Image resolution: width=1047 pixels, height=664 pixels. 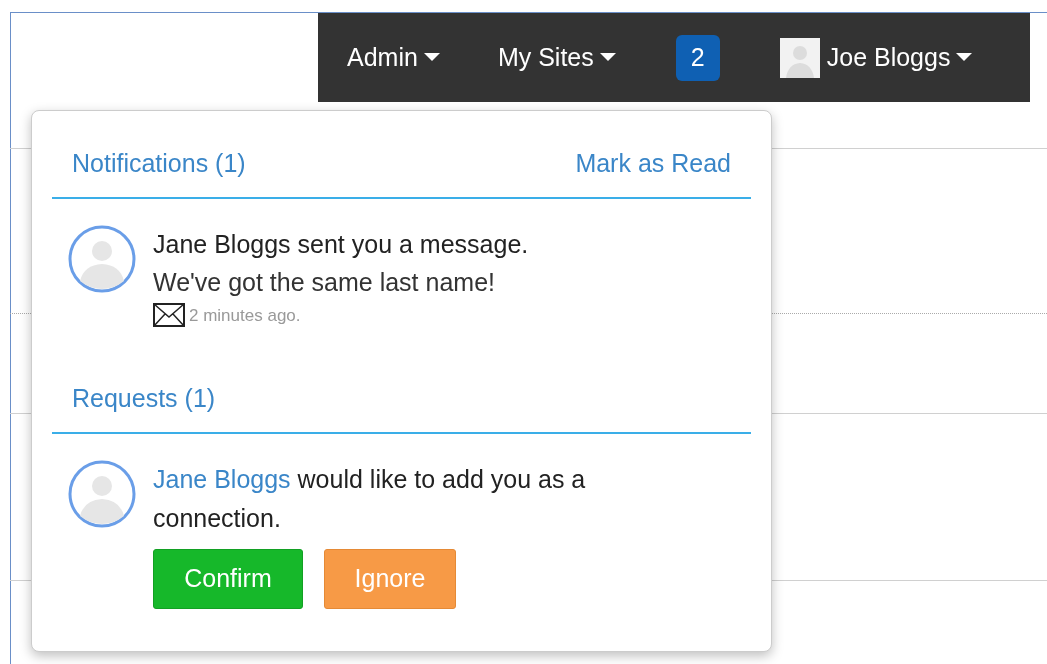 I want to click on notification-text: Jane Bloggs sent you a message., so click(x=341, y=244).